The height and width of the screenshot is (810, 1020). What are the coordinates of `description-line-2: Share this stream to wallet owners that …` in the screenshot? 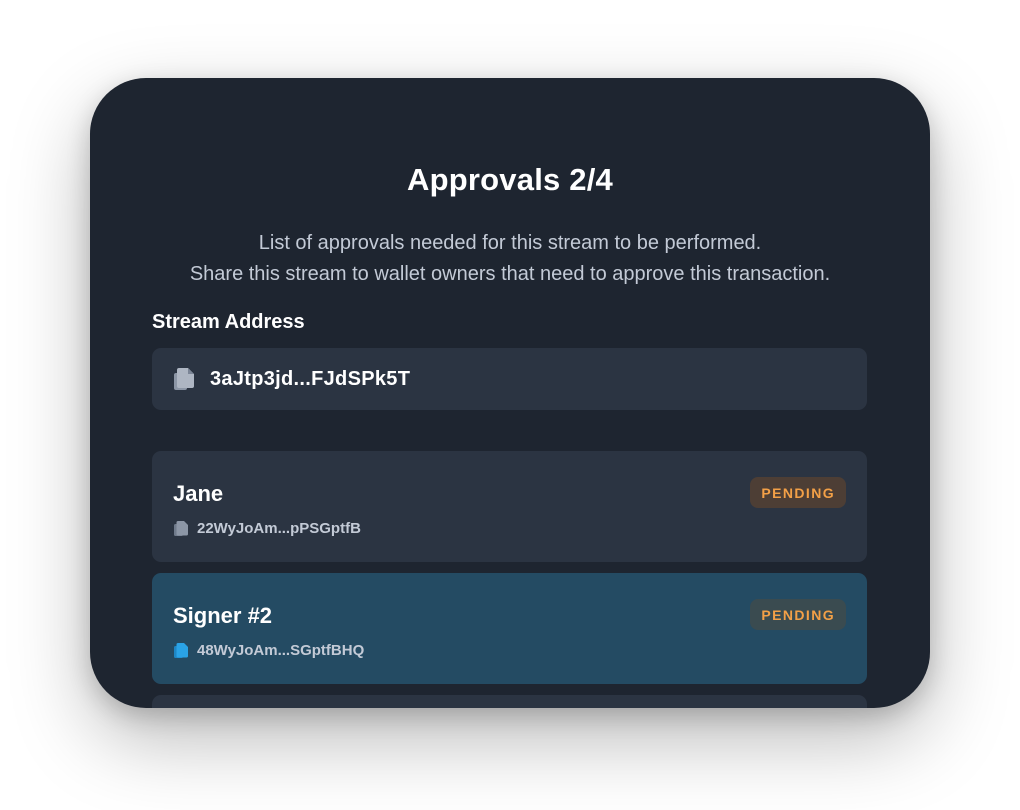 It's located at (510, 274).